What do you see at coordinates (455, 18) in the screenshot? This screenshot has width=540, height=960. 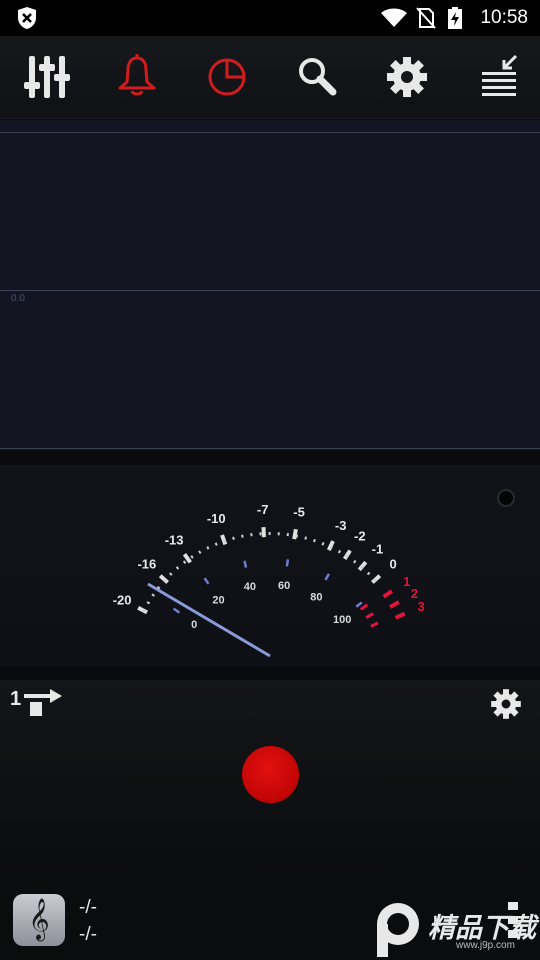 I see `battery-charging-icon` at bounding box center [455, 18].